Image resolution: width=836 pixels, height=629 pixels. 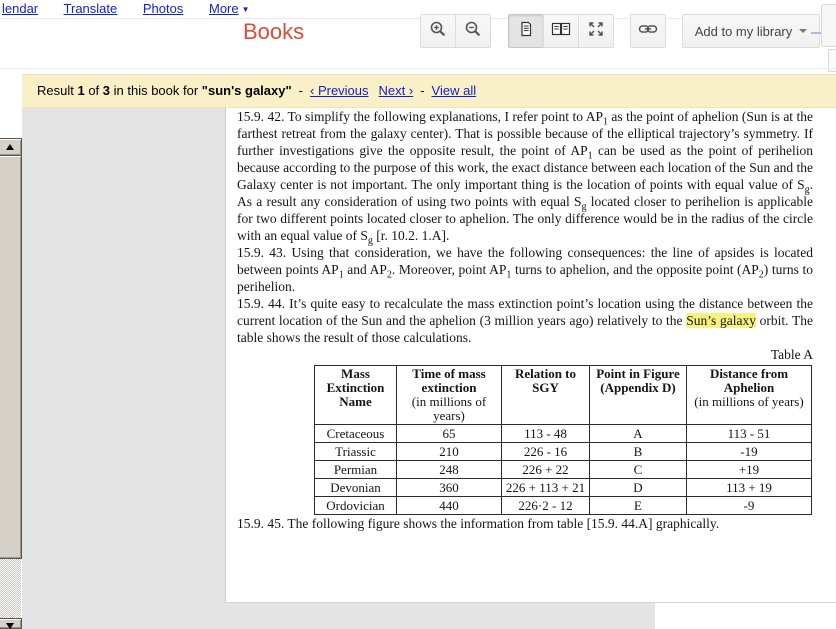 I want to click on two-page-view-button, so click(x=561, y=31).